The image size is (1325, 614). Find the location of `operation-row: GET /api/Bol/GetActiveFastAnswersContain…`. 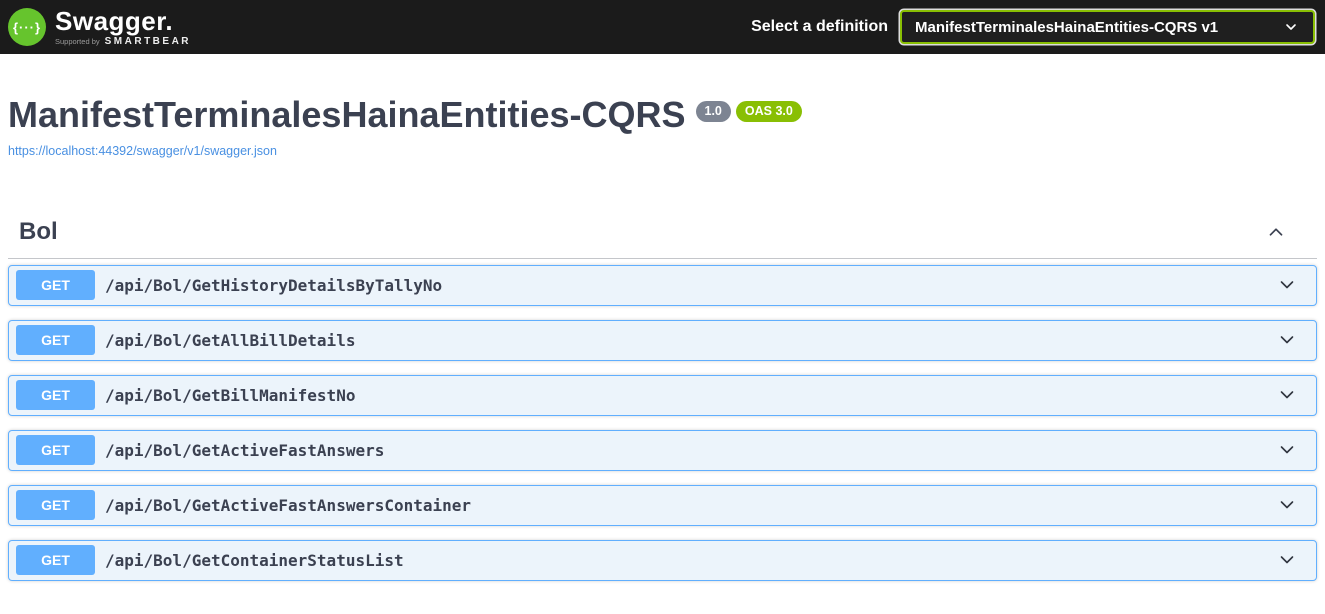

operation-row: GET /api/Bol/GetActiveFastAnswersContain… is located at coordinates (662, 505).